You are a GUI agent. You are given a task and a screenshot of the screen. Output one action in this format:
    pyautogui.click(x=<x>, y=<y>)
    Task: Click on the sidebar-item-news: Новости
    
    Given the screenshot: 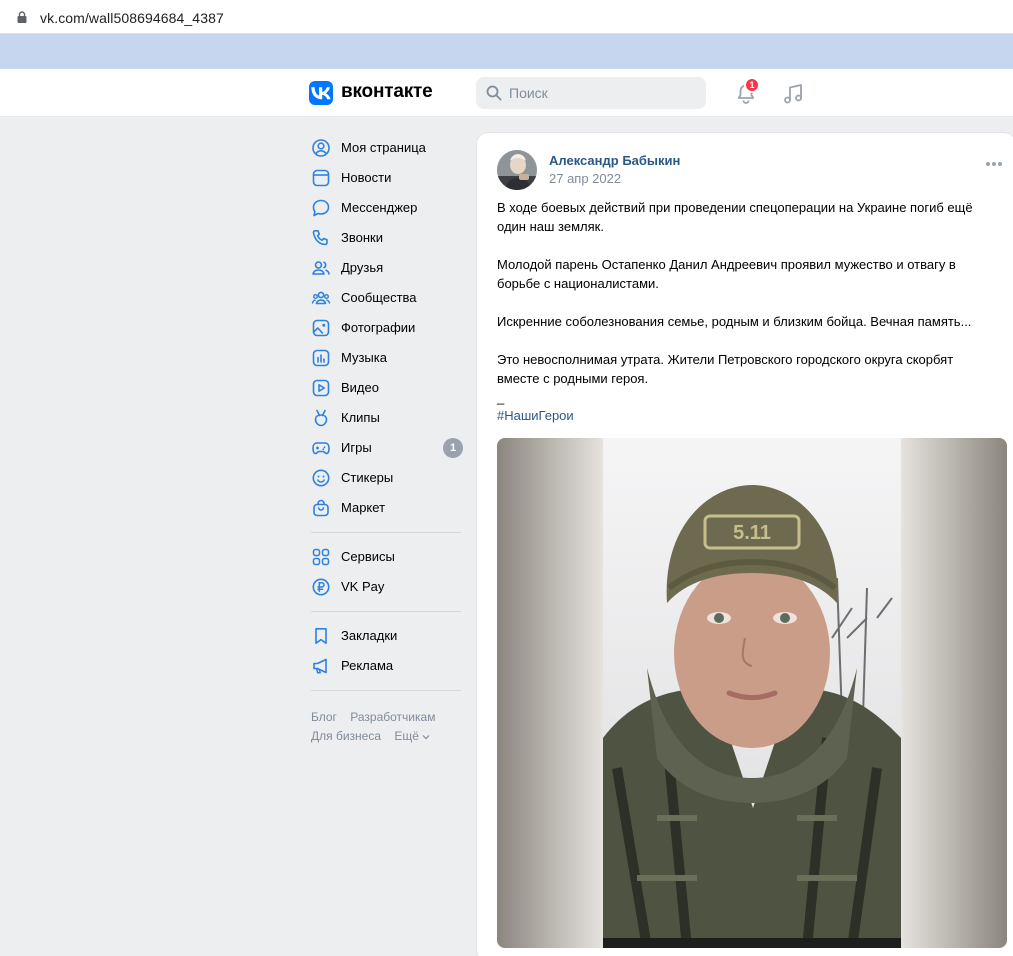 What is the action you would take?
    pyautogui.click(x=386, y=177)
    